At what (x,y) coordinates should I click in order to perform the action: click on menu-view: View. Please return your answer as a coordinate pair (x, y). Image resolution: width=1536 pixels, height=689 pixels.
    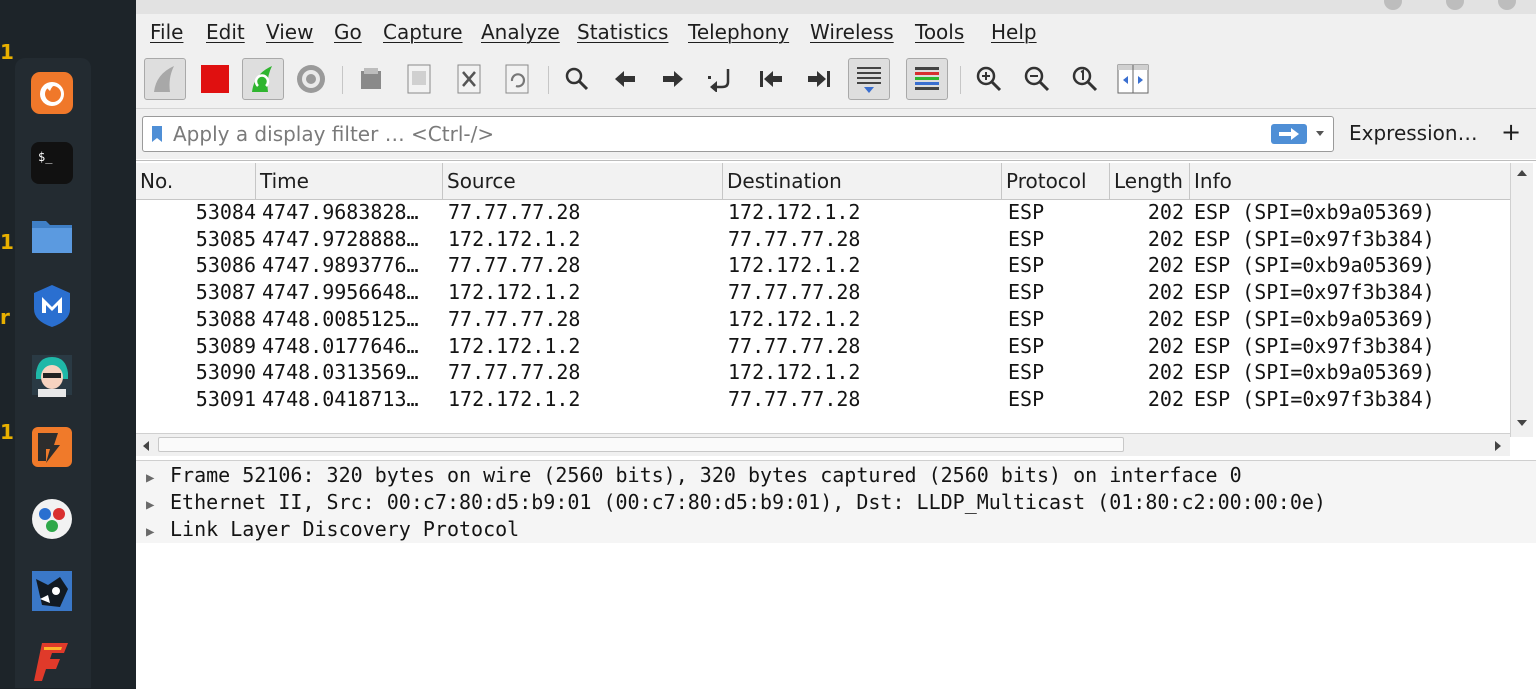
    Looking at the image, I should click on (289, 32).